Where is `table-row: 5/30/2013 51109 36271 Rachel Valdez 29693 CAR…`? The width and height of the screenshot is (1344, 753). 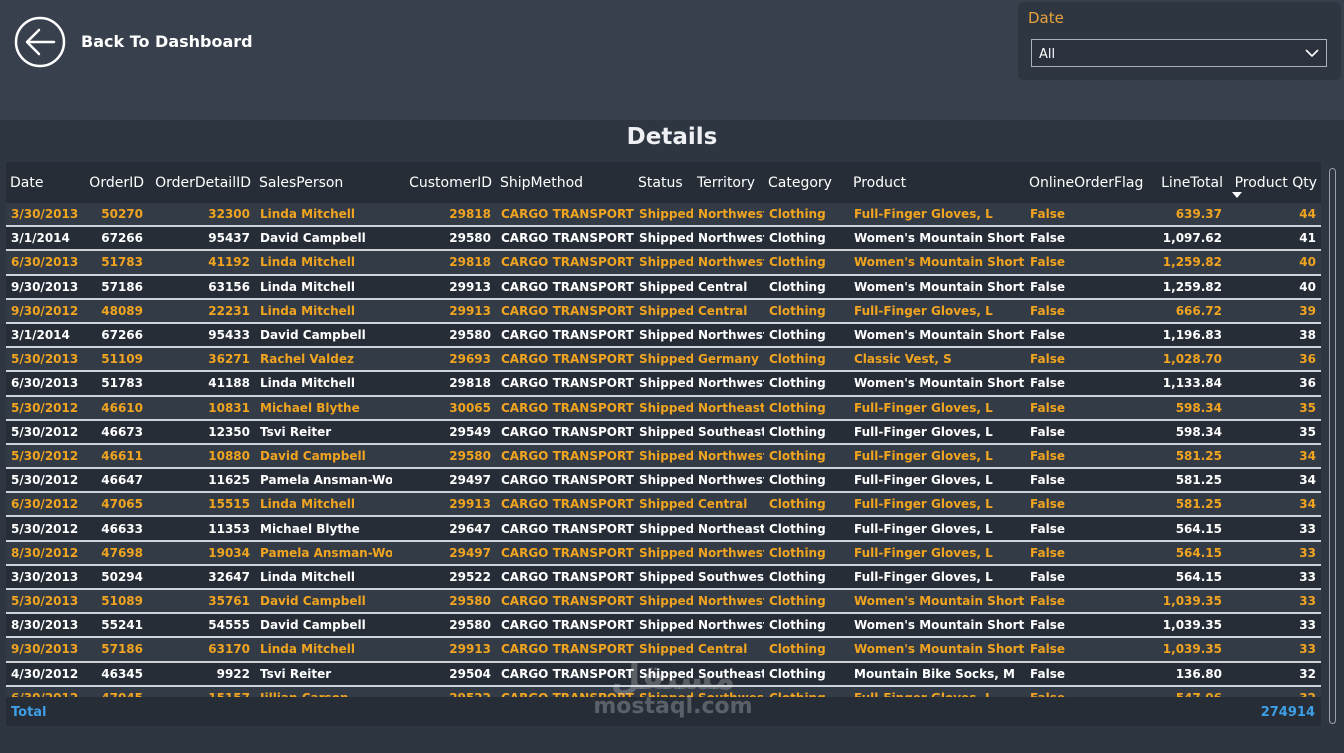 table-row: 5/30/2013 51109 36271 Rachel Valdez 29693 CAR… is located at coordinates (663, 360).